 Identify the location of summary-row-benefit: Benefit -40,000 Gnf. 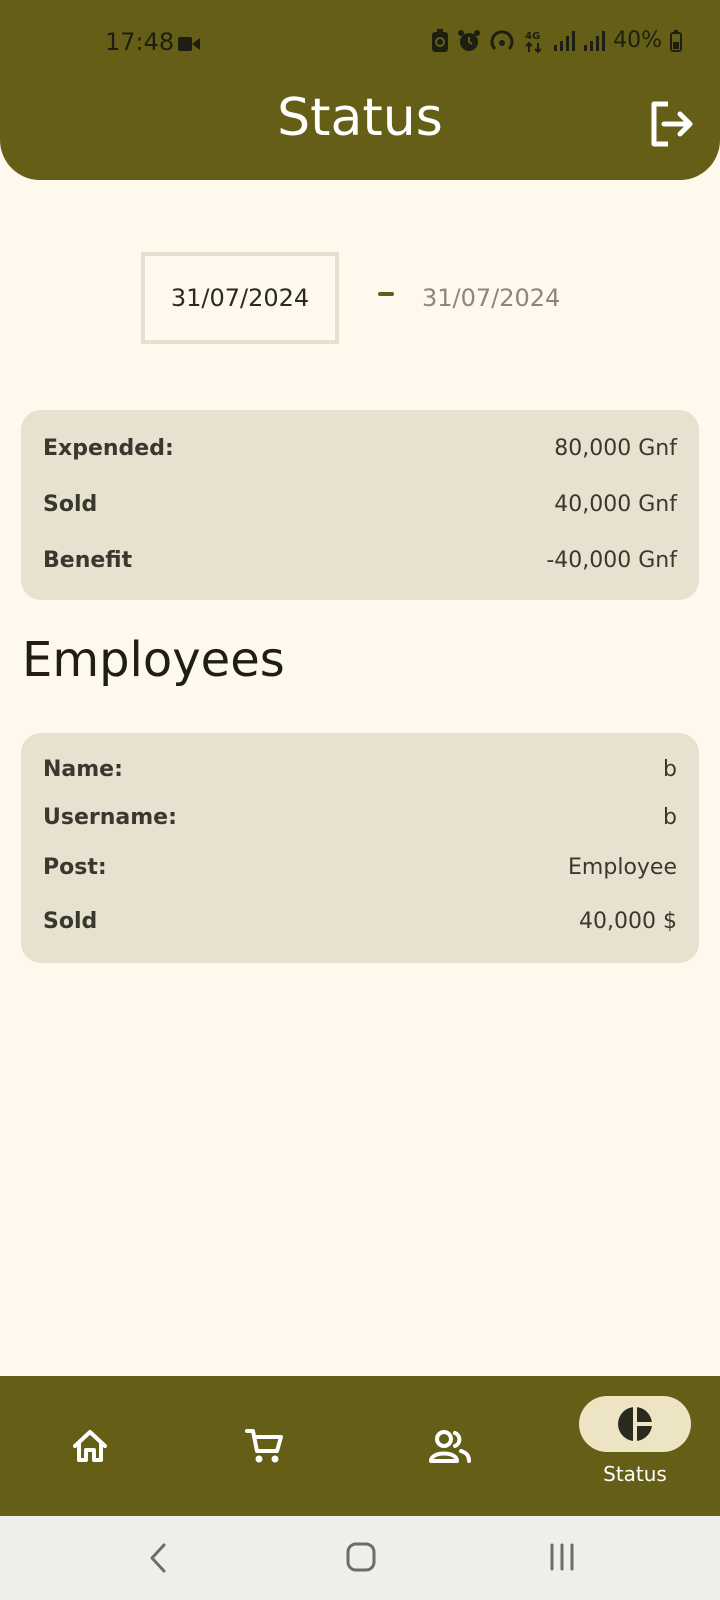
(360, 560).